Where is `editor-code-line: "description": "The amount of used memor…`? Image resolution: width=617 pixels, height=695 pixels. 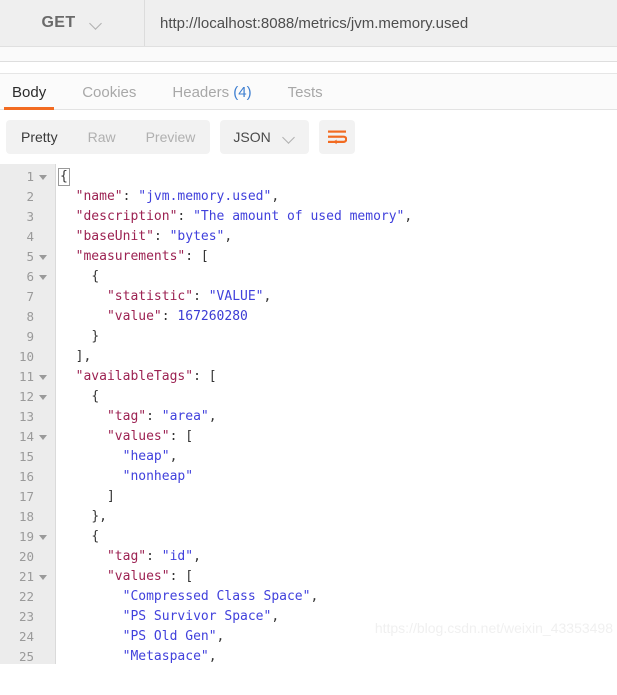
editor-code-line: "description": "The amount of used memor… is located at coordinates (244, 216).